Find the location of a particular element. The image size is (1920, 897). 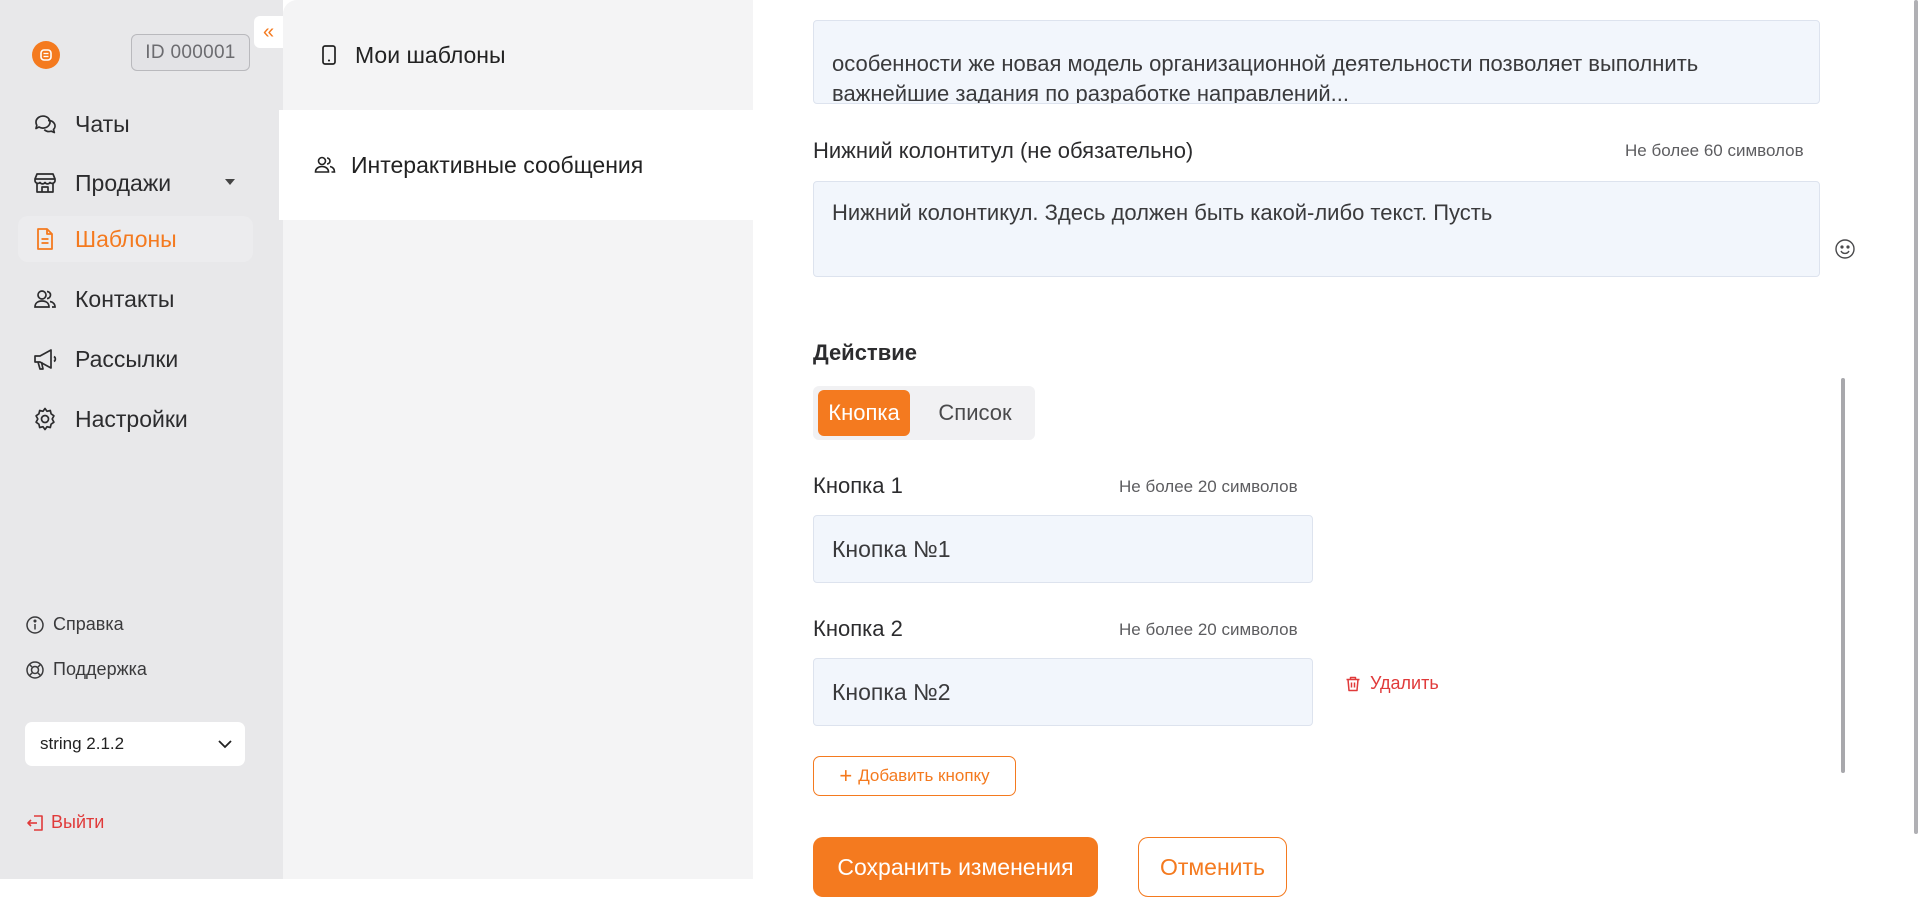

footer-label: Нижний колонтитул (не обязательно) is located at coordinates (1003, 150).